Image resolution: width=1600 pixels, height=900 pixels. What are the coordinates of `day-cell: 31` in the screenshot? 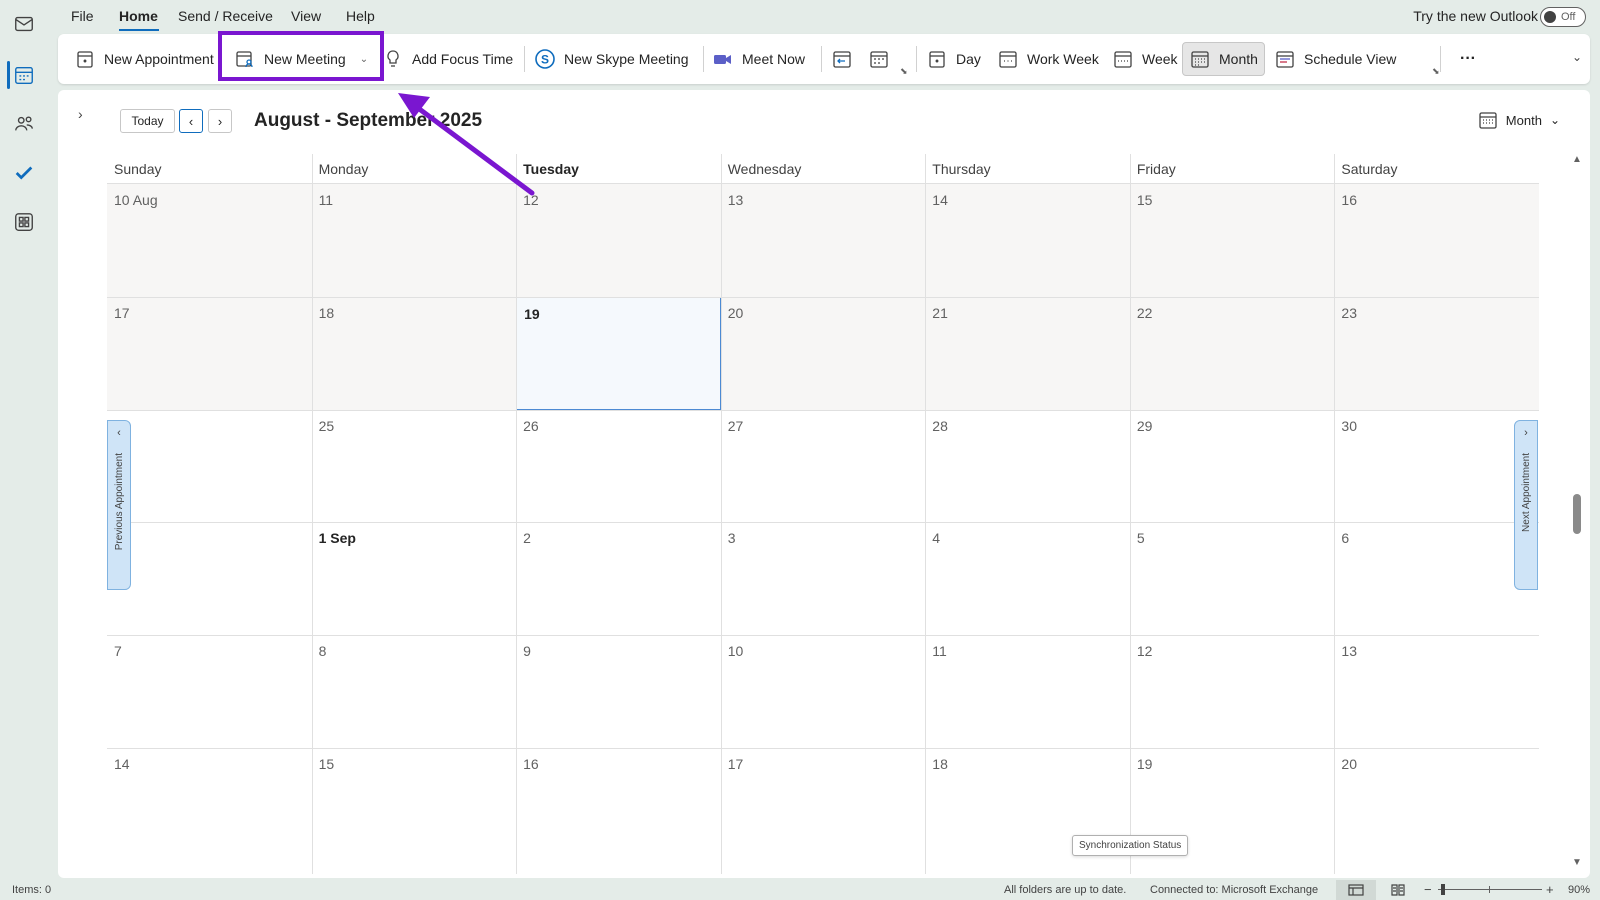 It's located at (209, 578).